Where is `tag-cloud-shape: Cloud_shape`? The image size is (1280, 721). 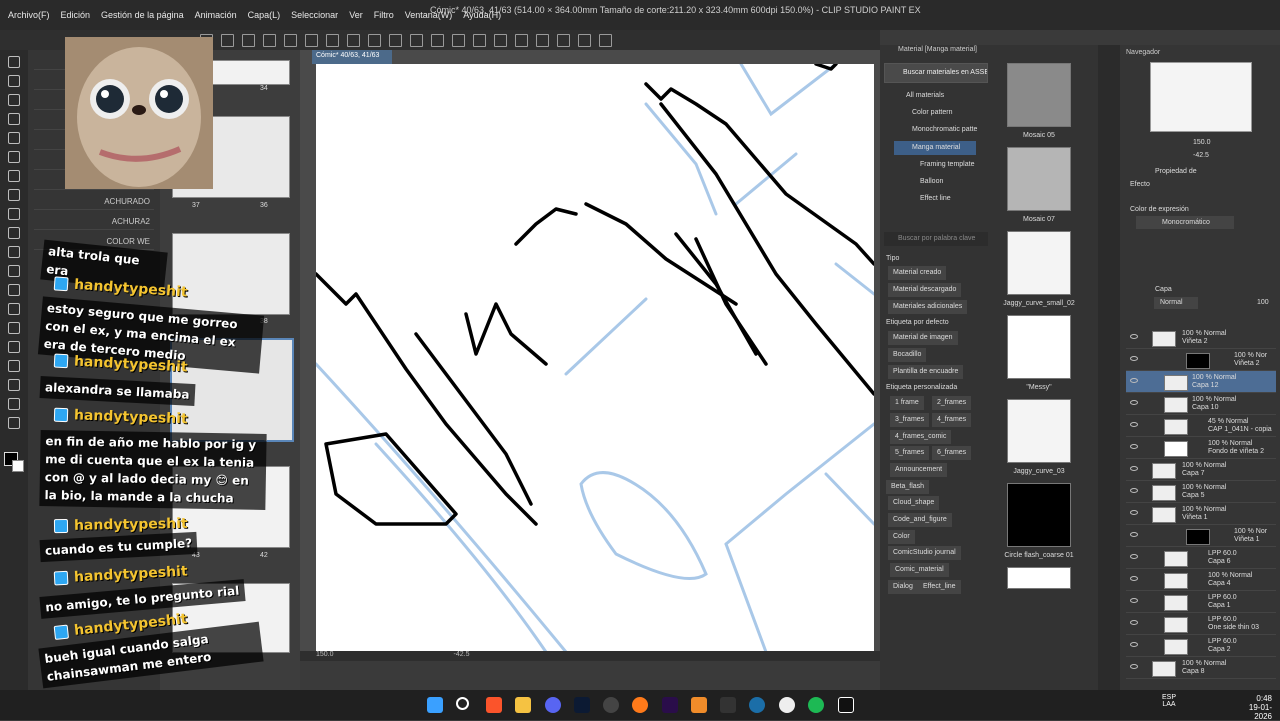
tag-cloud-shape: Cloud_shape is located at coordinates (914, 503).